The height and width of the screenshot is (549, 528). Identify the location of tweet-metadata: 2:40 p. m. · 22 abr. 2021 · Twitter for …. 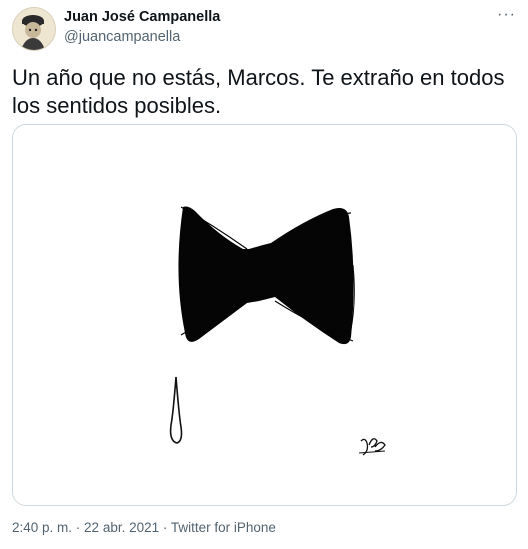
(144, 527).